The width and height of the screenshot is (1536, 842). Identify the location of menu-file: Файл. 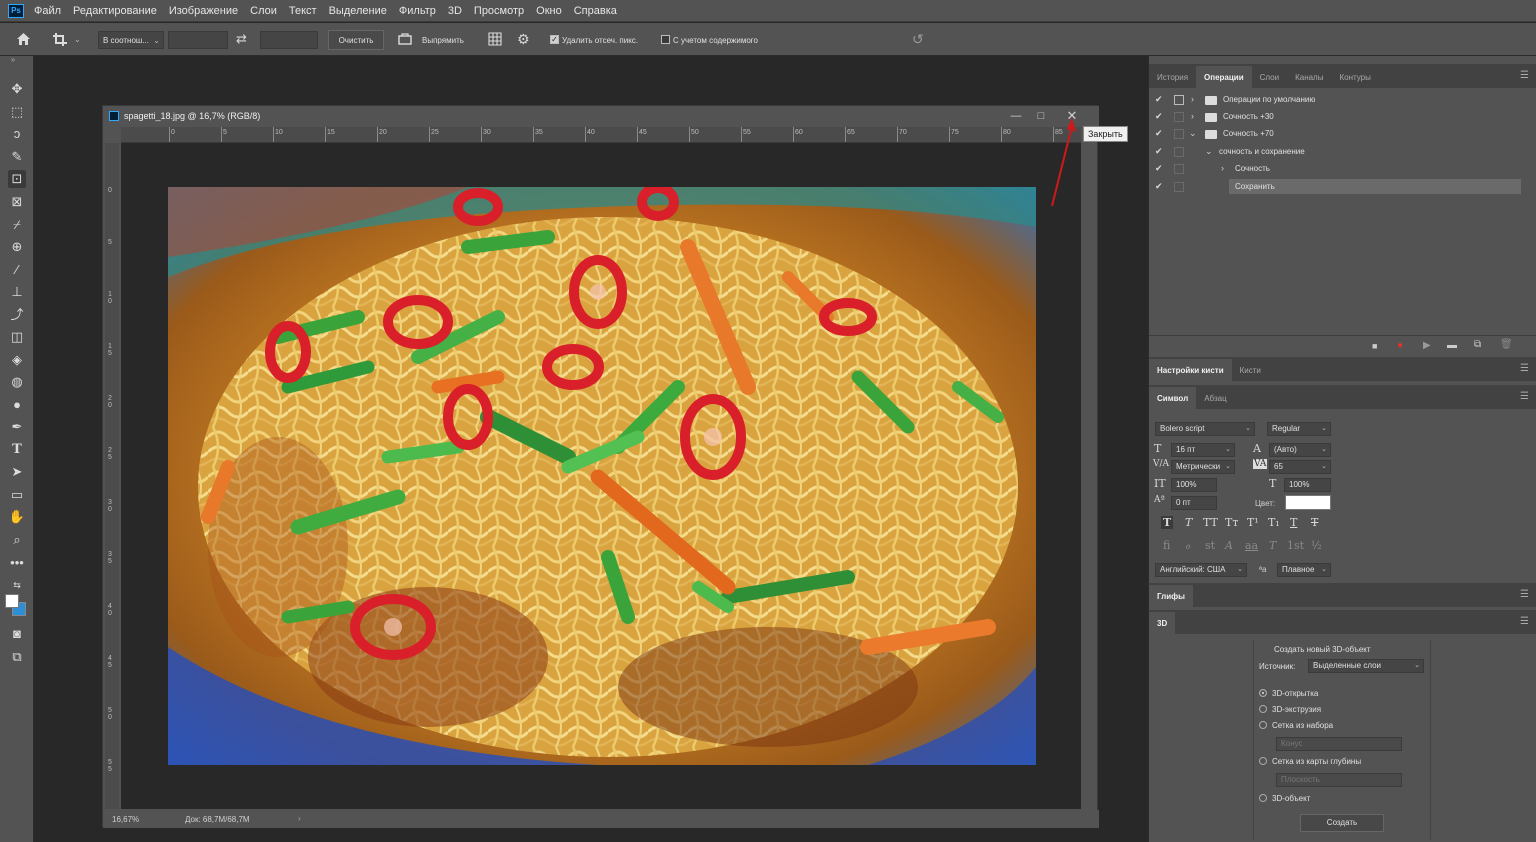
(47, 11).